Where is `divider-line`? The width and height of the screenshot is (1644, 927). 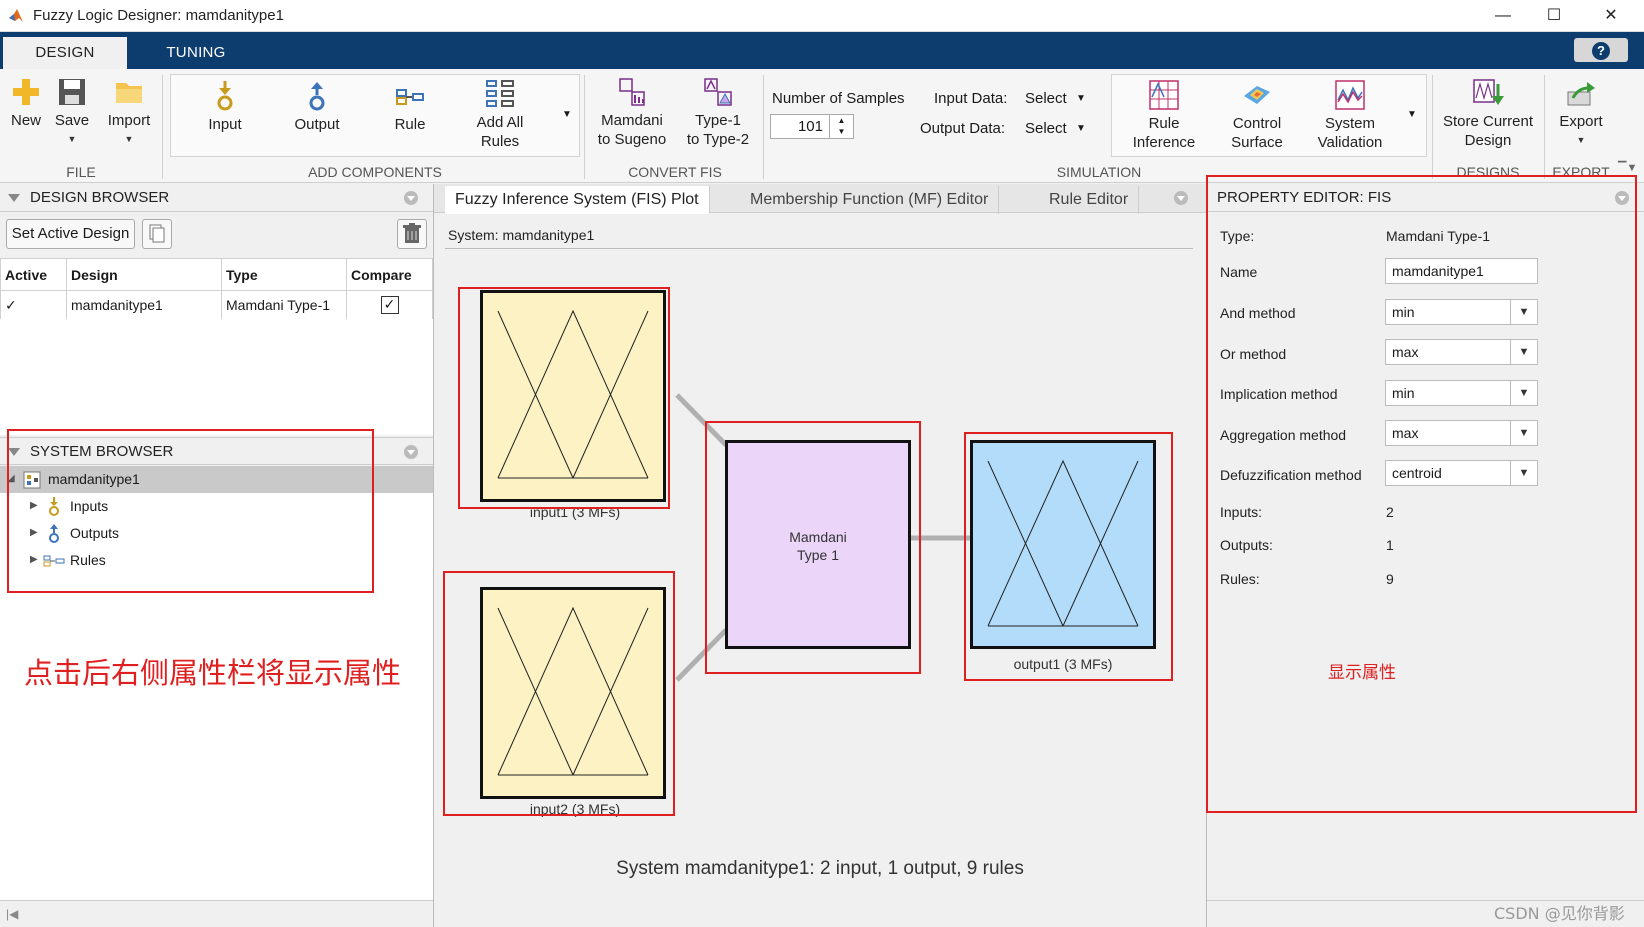 divider-line is located at coordinates (819, 248).